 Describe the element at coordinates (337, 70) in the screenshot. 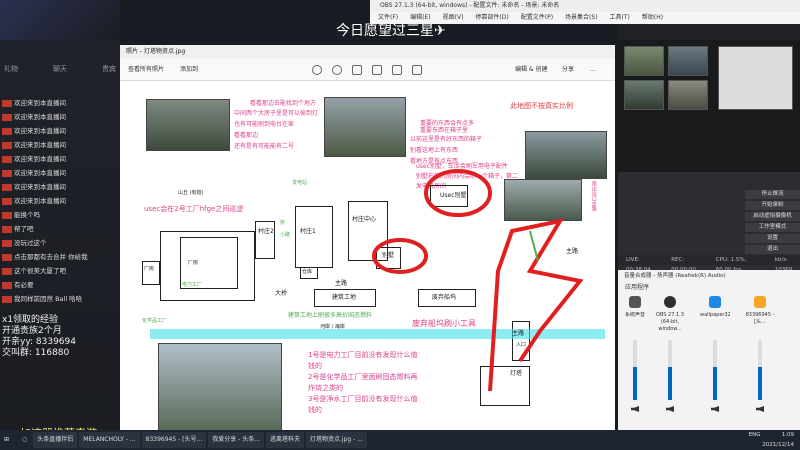

I see `zoom-out-icon` at that location.